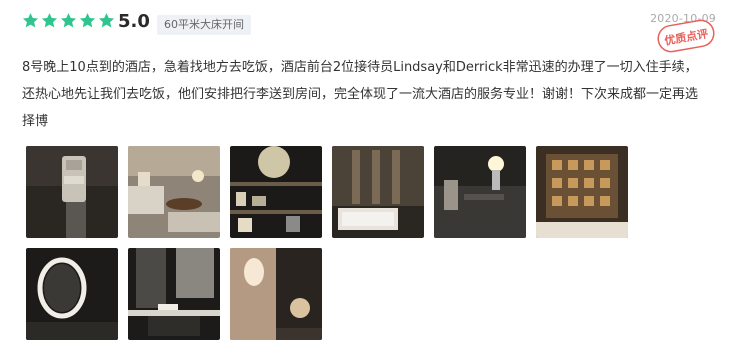 This screenshot has height=358, width=730. What do you see at coordinates (276, 294) in the screenshot?
I see `photo-wall-light` at bounding box center [276, 294].